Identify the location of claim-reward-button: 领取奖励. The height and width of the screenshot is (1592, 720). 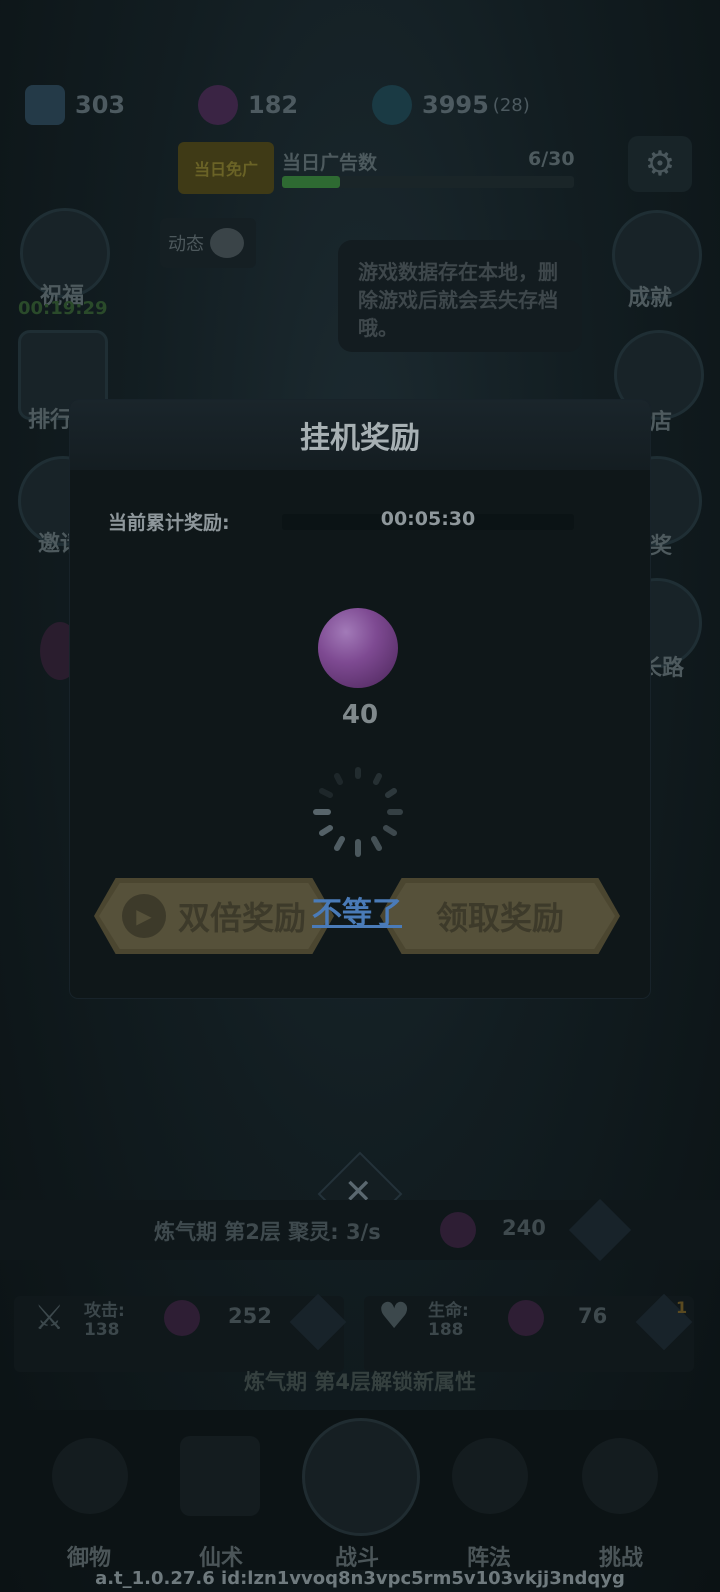
(500, 916).